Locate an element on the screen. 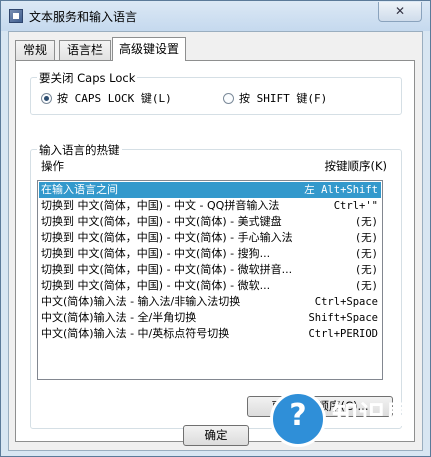  hotkey-key: 左 Alt+Shift is located at coordinates (339, 190).